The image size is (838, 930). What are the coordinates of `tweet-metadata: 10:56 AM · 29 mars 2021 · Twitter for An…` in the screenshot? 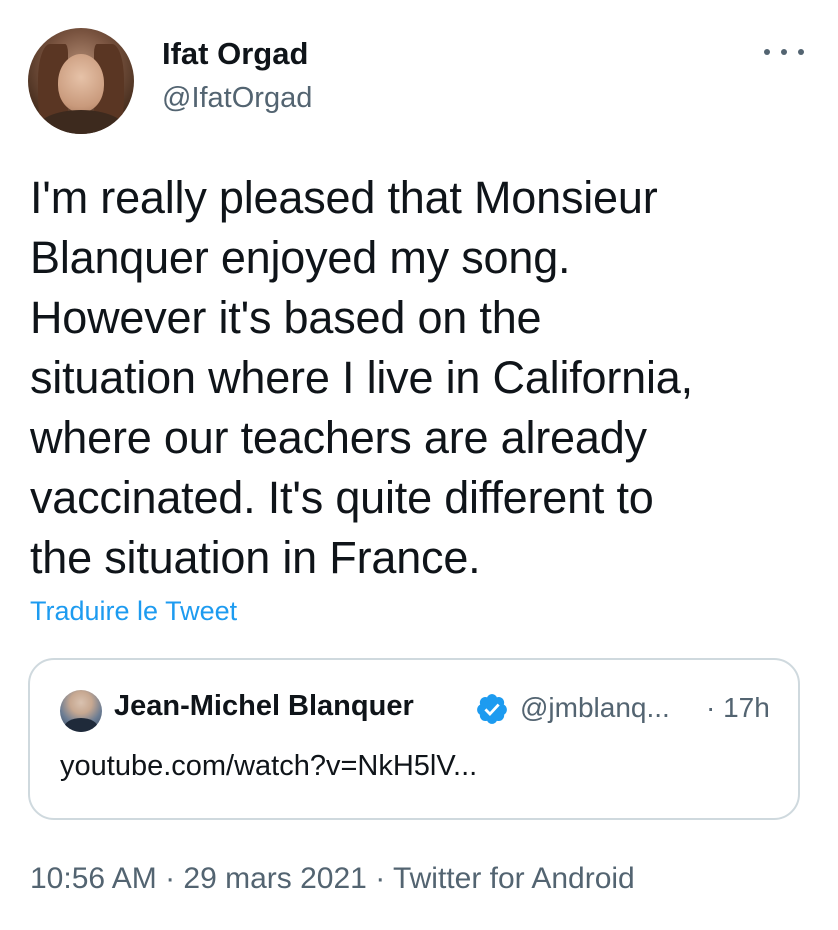 It's located at (332, 879).